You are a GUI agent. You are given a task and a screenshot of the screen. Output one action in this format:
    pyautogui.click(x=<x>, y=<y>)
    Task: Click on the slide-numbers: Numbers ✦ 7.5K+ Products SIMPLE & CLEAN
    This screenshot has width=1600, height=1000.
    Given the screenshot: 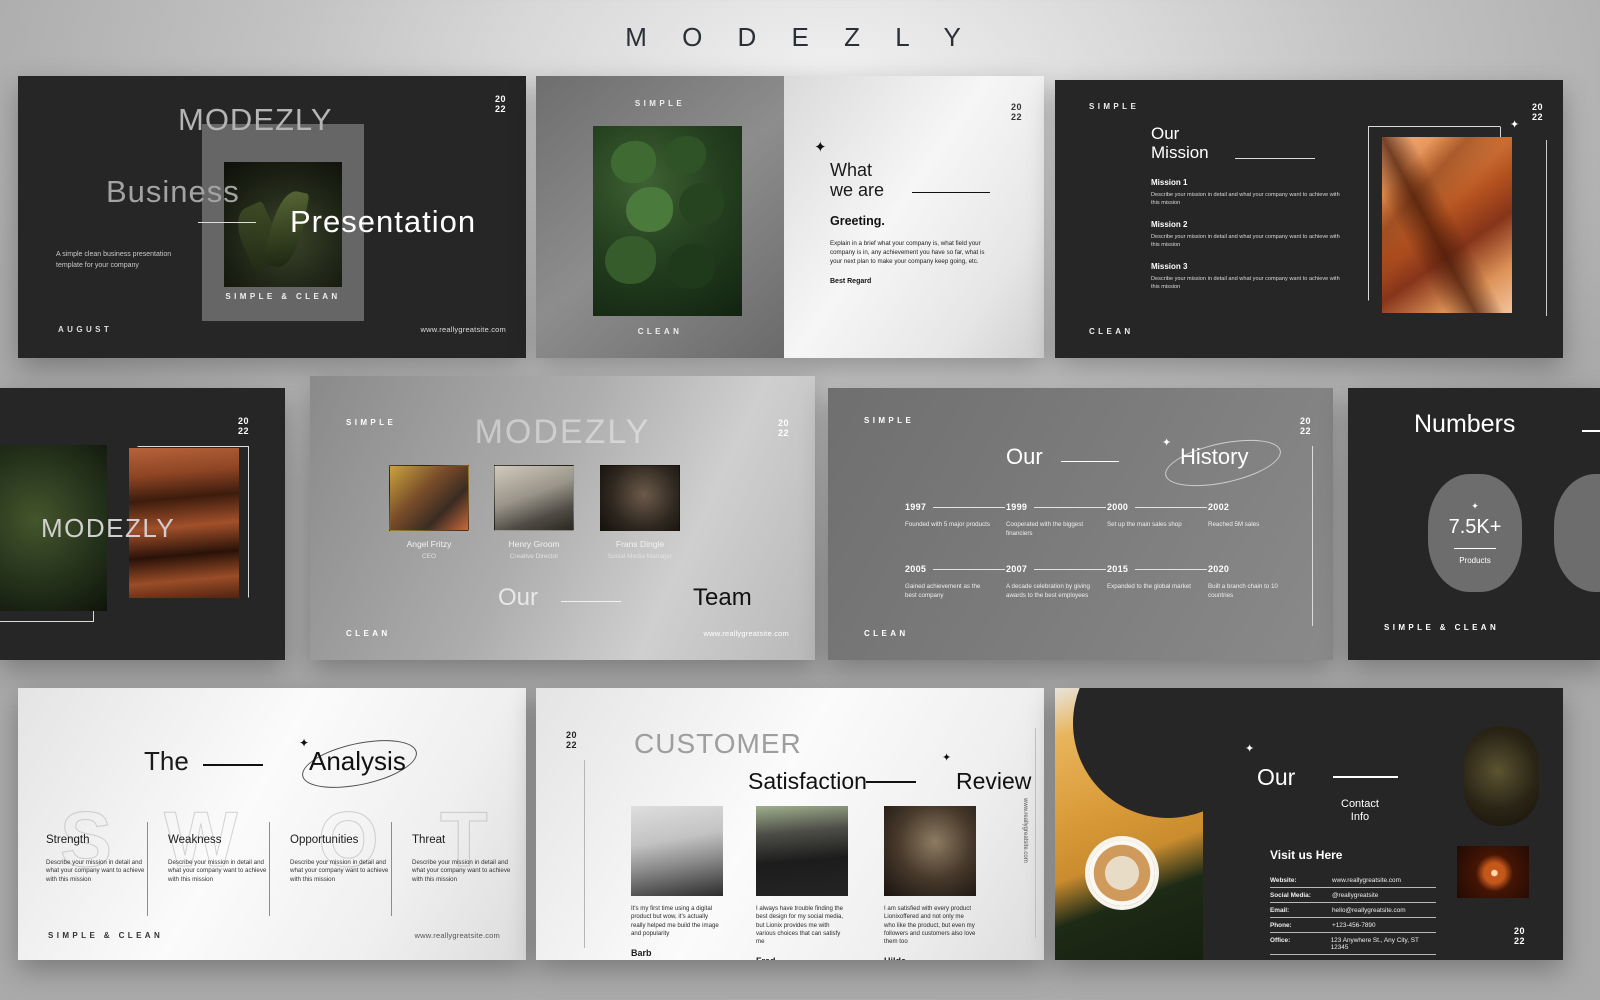 What is the action you would take?
    pyautogui.click(x=1474, y=524)
    